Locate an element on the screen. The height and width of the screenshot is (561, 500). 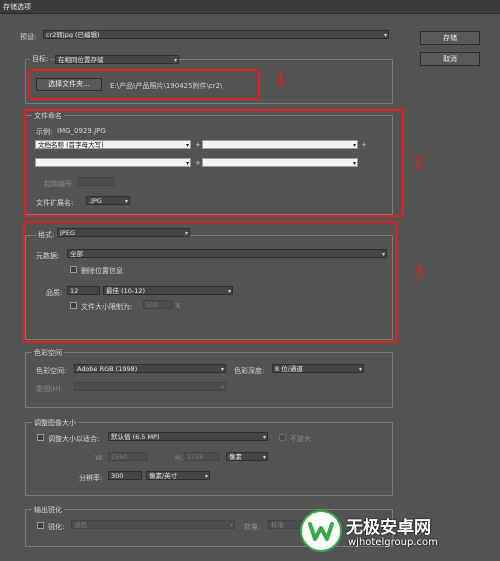
destination-value: 在相同位置存储 is located at coordinates (81, 60).